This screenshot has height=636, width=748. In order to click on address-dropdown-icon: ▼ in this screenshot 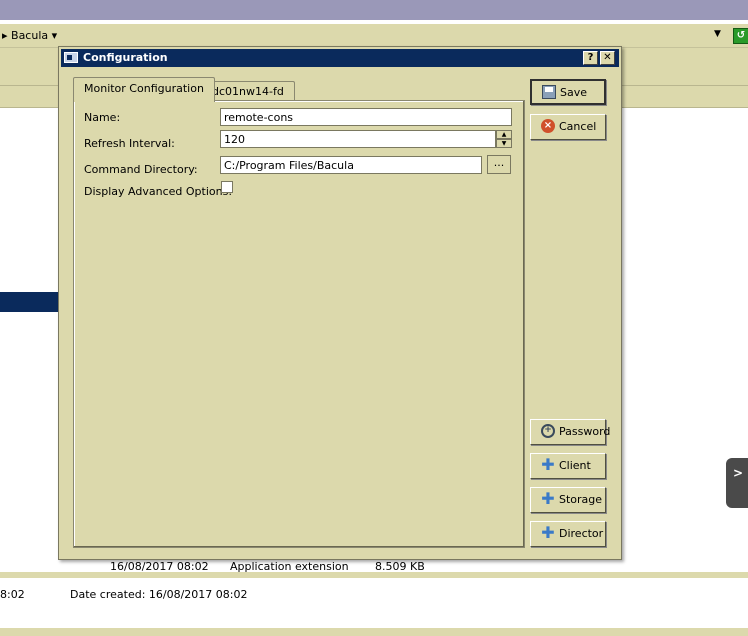, I will do `click(717, 34)`.